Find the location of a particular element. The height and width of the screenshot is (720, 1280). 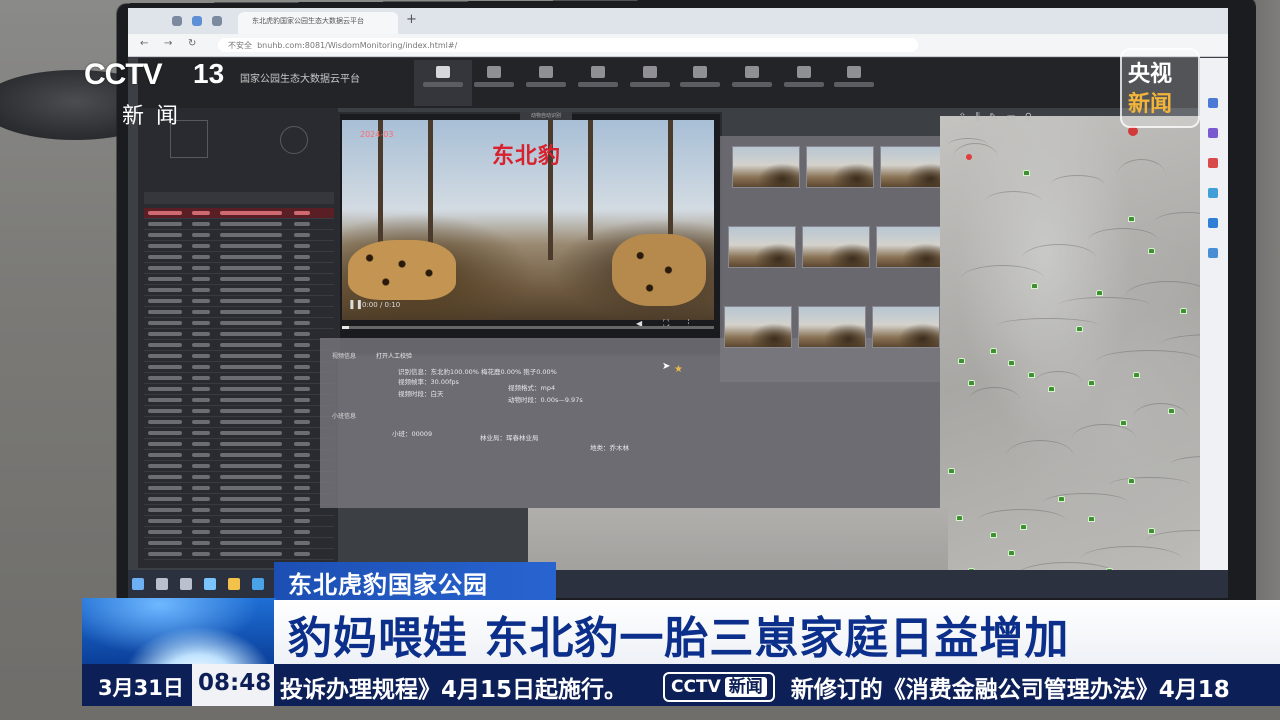

taskbar-folder-icon is located at coordinates (234, 584).